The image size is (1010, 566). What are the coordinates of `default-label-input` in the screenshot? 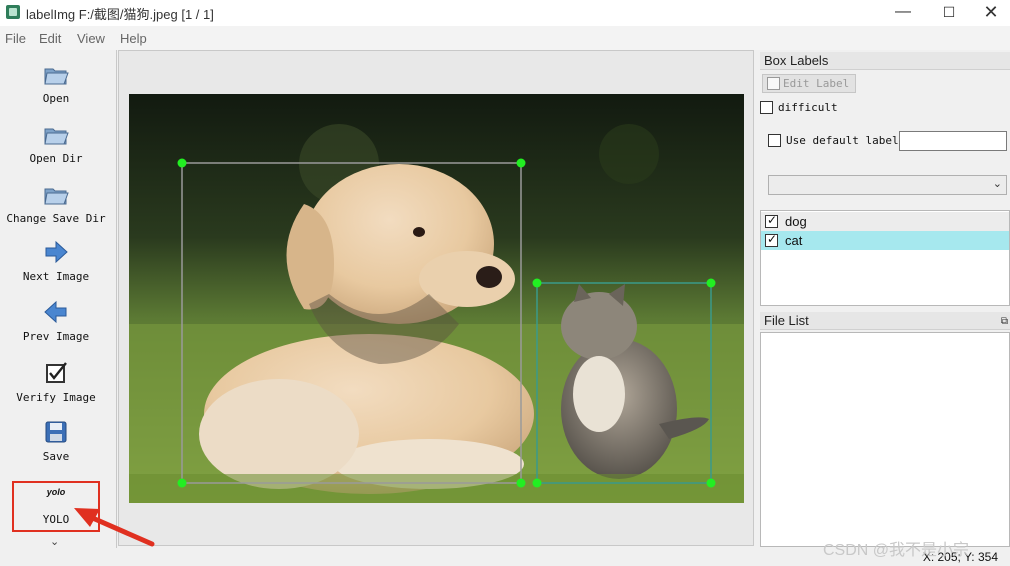 It's located at (953, 141).